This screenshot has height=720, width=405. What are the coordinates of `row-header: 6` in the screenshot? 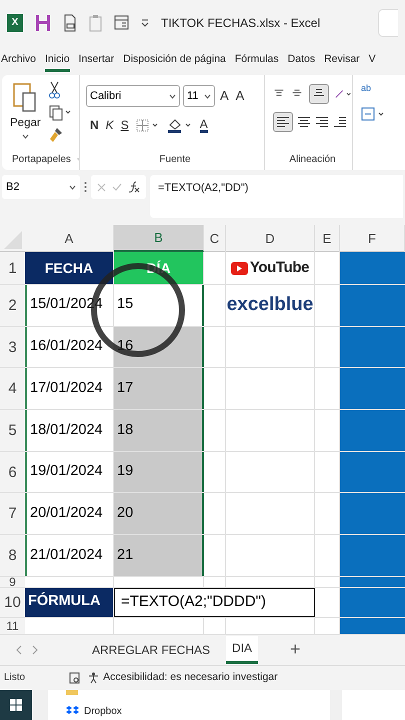 It's located at (12, 472).